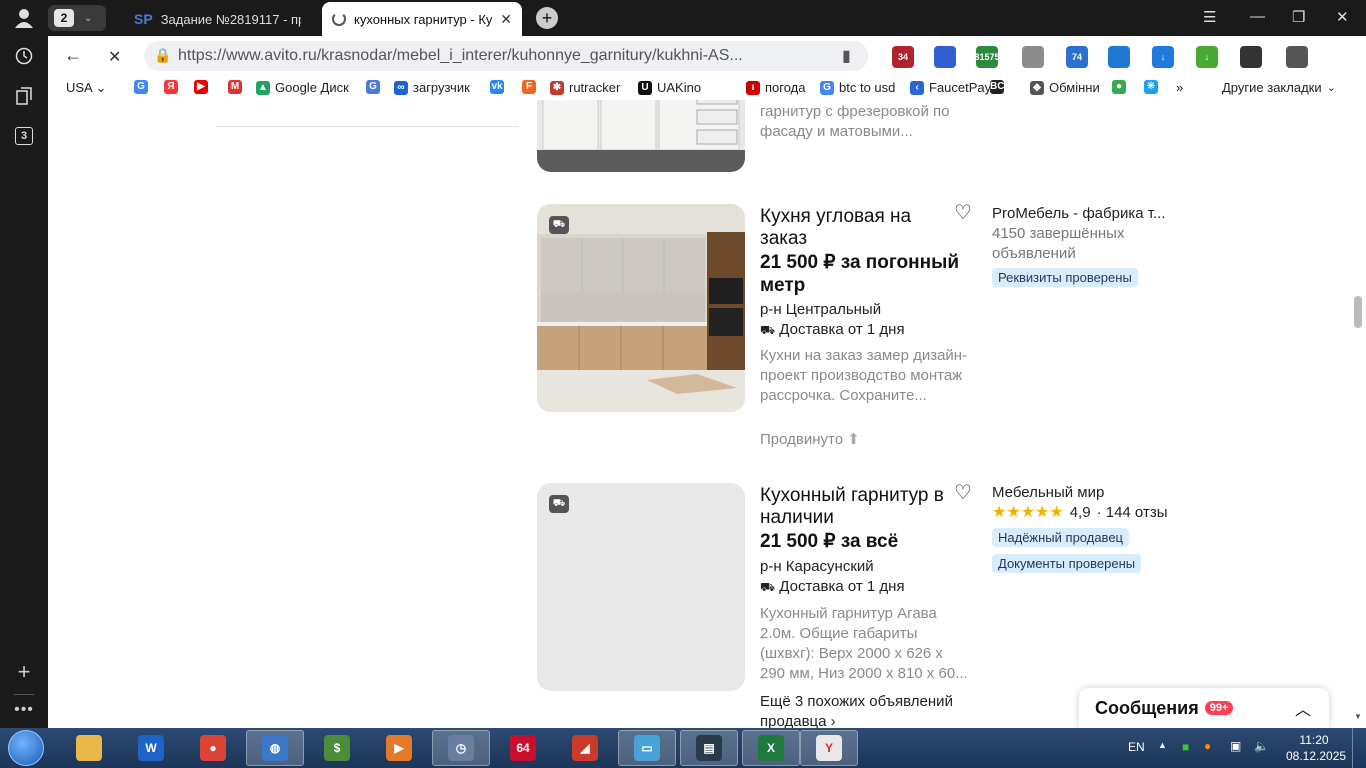 The width and height of the screenshot is (1366, 768). I want to click on ext-diamond-icon, so click(1119, 57).